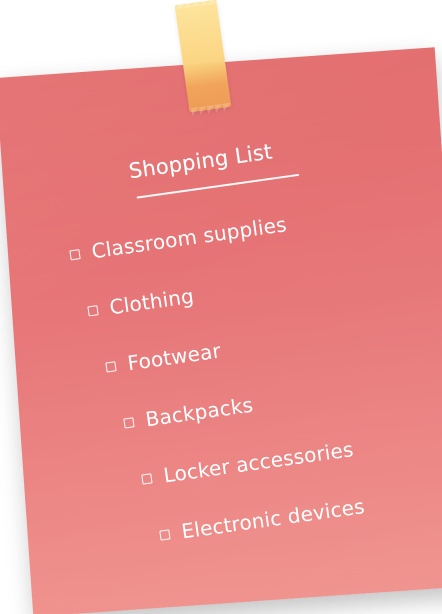  Describe the element at coordinates (199, 412) in the screenshot. I see `list-item-label: Backpacks` at that location.